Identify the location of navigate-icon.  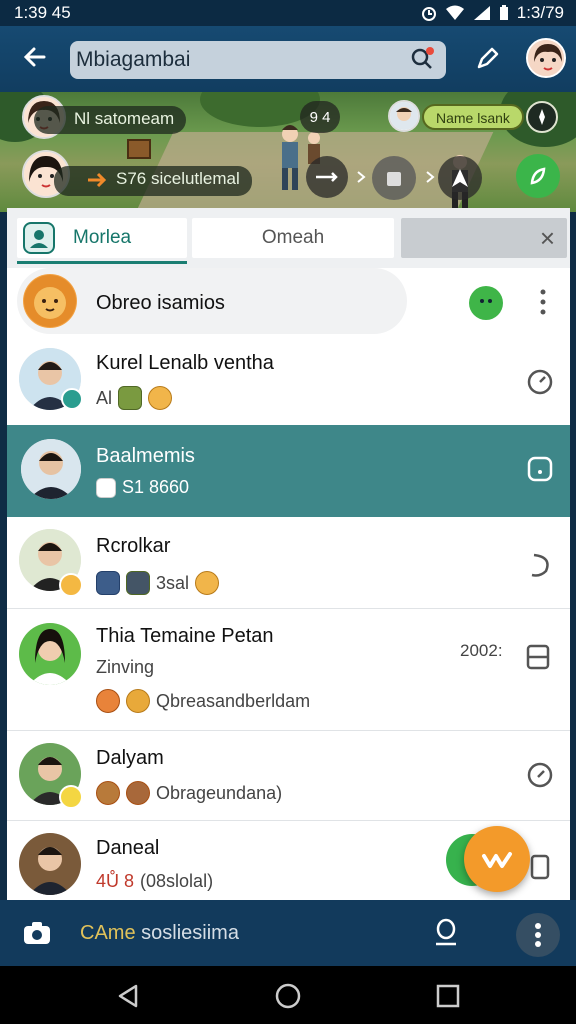
(460, 178).